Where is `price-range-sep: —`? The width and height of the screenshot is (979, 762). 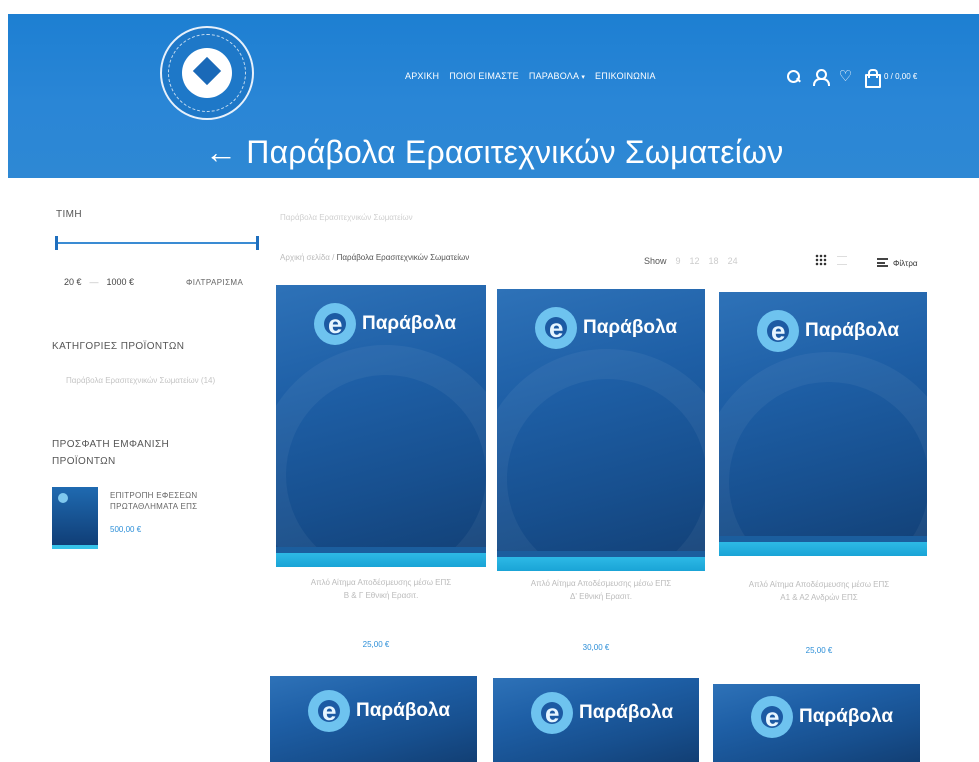
price-range-sep: — is located at coordinates (94, 282).